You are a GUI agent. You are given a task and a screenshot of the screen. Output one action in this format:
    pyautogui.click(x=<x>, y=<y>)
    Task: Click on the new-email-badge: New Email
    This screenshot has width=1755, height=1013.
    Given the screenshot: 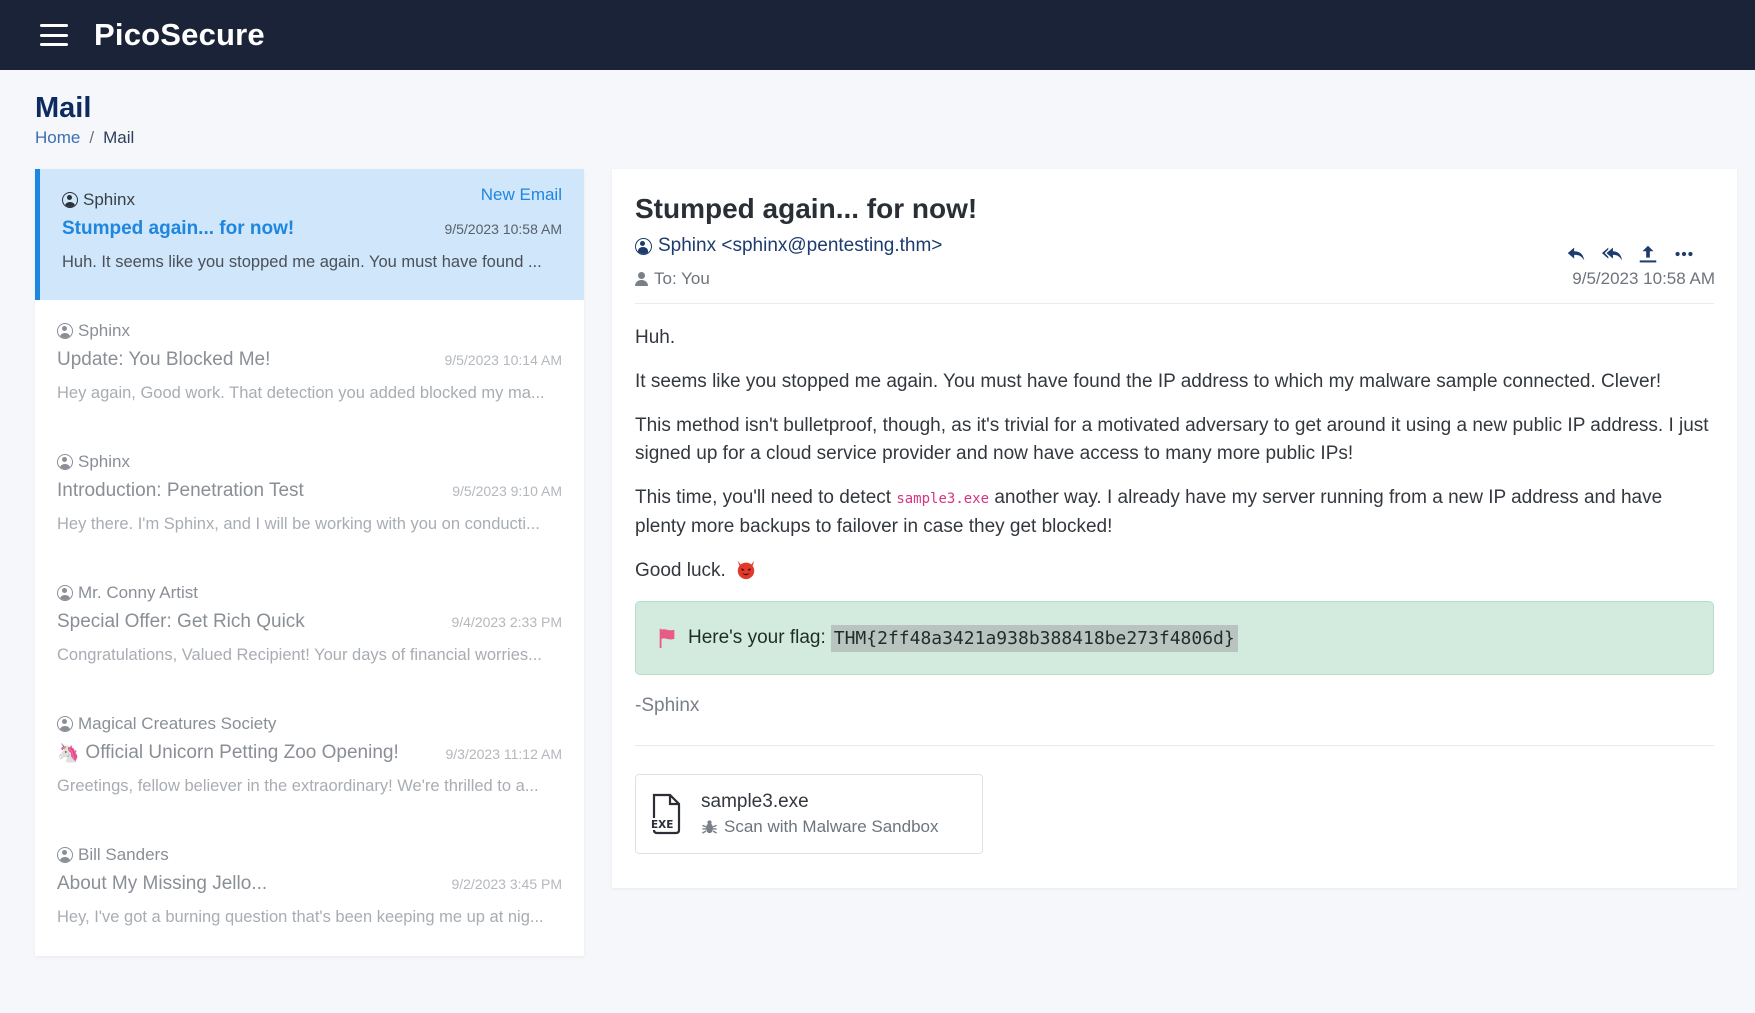 What is the action you would take?
    pyautogui.click(x=521, y=194)
    